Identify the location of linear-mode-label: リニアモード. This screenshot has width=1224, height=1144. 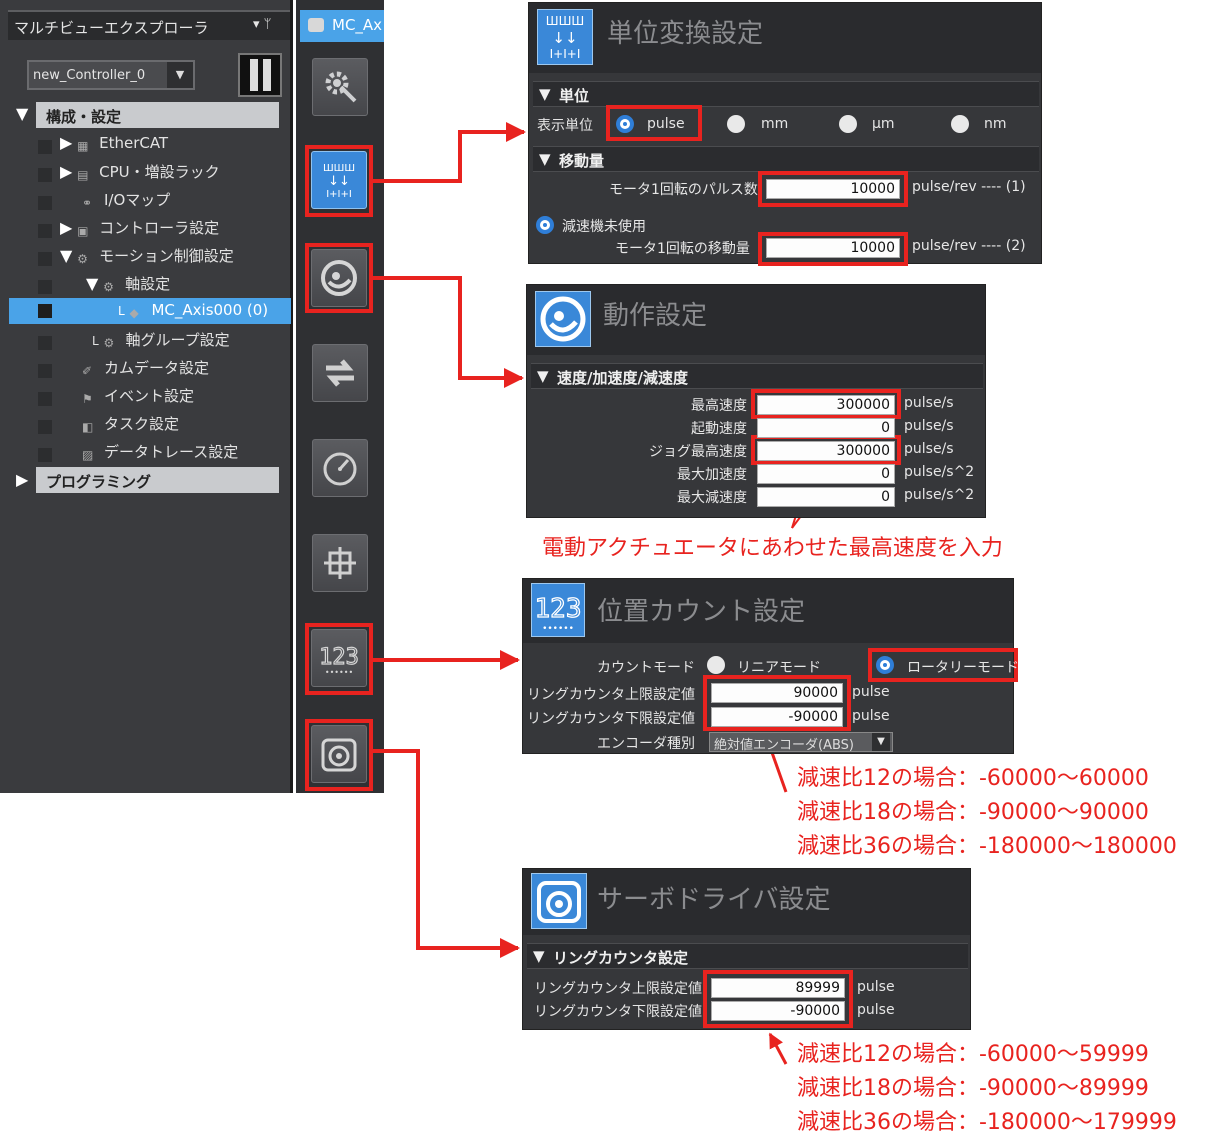
(779, 668).